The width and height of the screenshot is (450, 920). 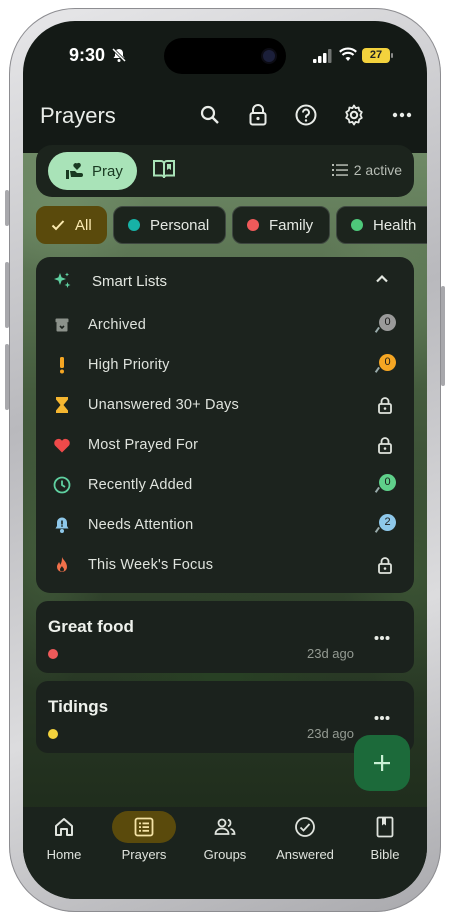 I want to click on clock: 9:30, so click(x=87, y=55).